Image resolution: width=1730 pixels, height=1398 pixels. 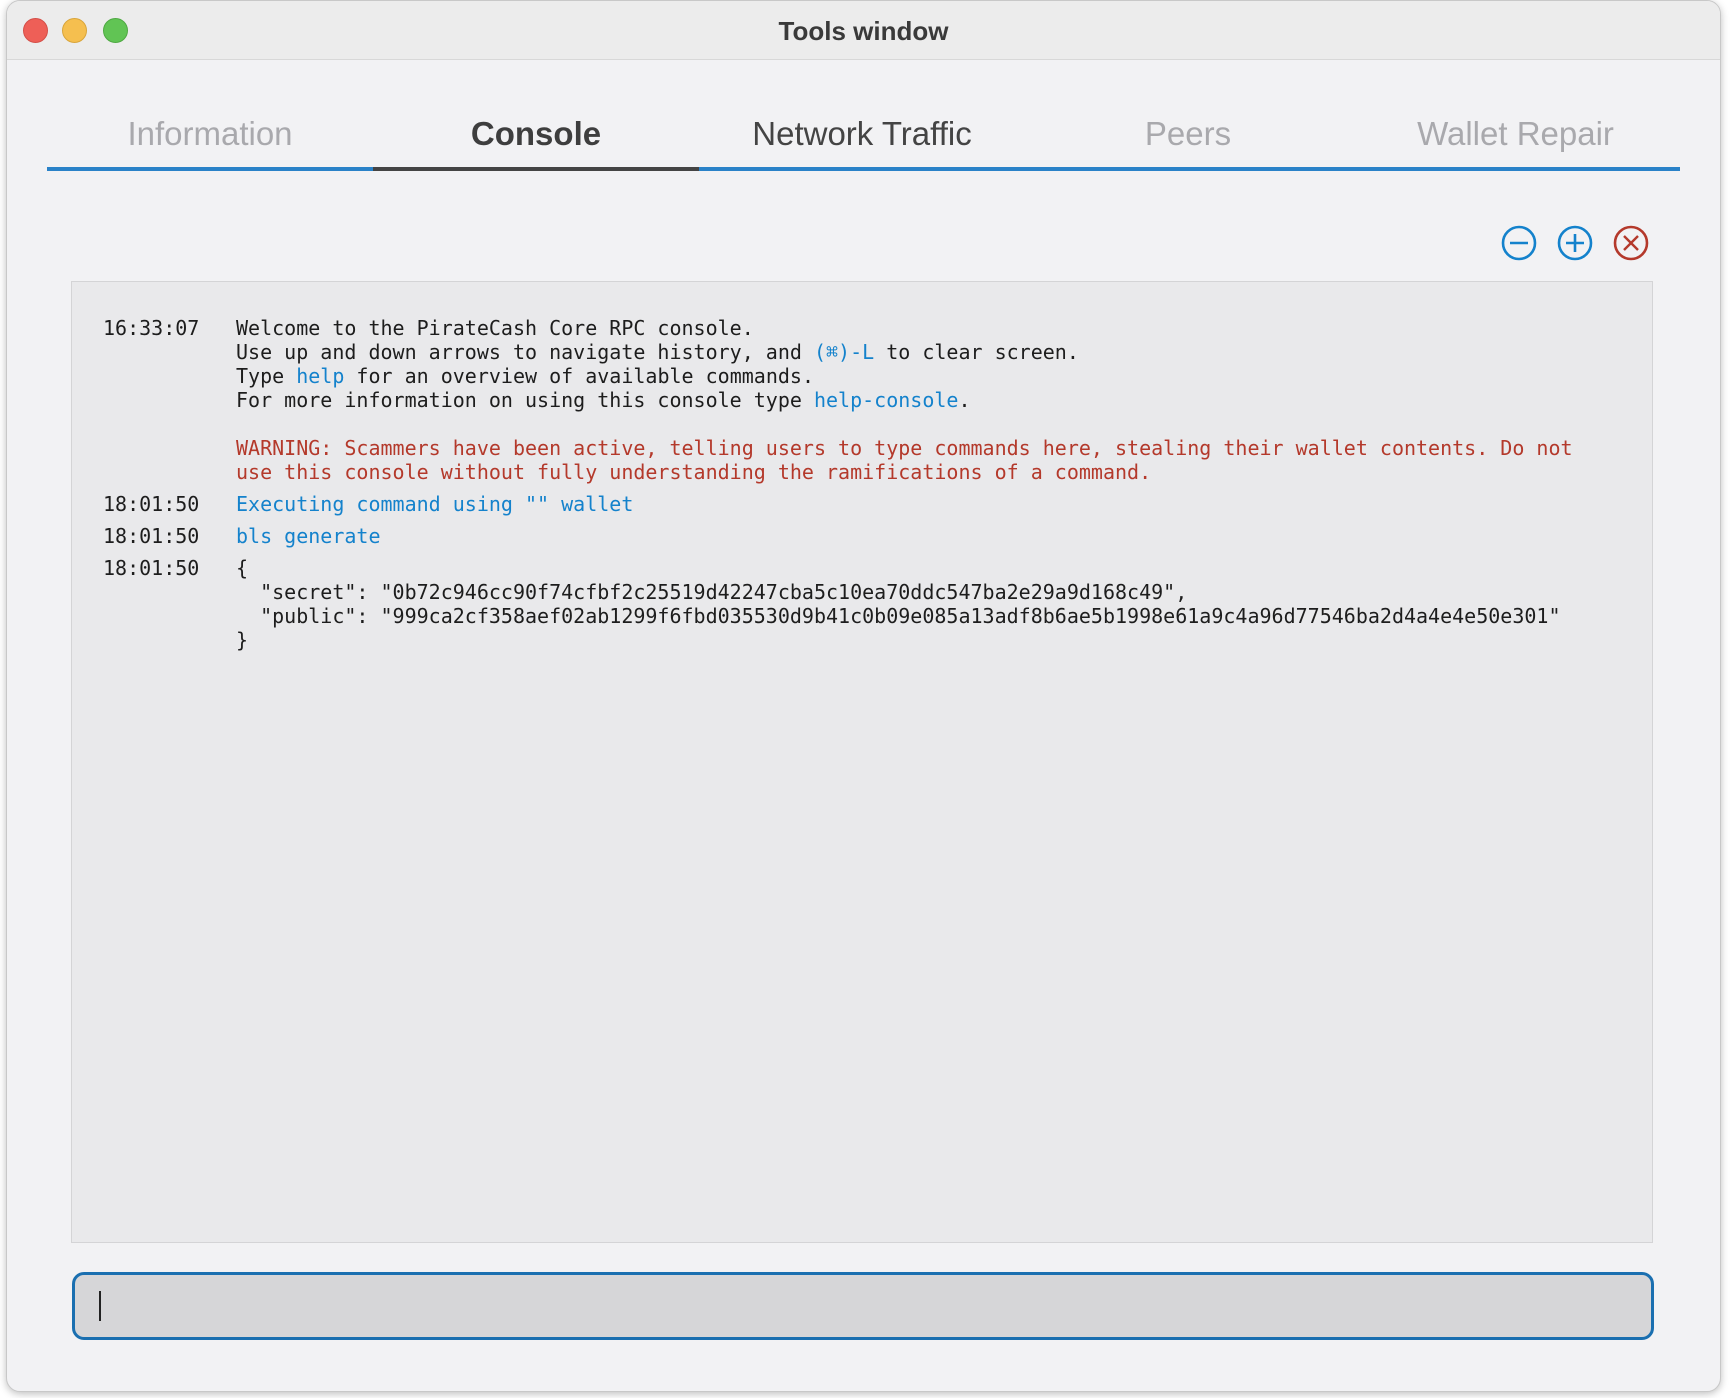 I want to click on font-smaller-button, so click(x=1519, y=243).